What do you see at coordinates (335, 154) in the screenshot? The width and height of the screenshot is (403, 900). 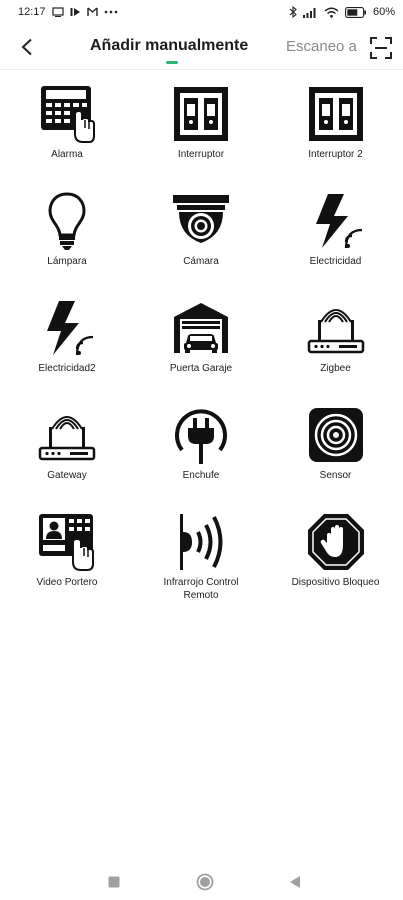 I see `device-label: Interruptor 2` at bounding box center [335, 154].